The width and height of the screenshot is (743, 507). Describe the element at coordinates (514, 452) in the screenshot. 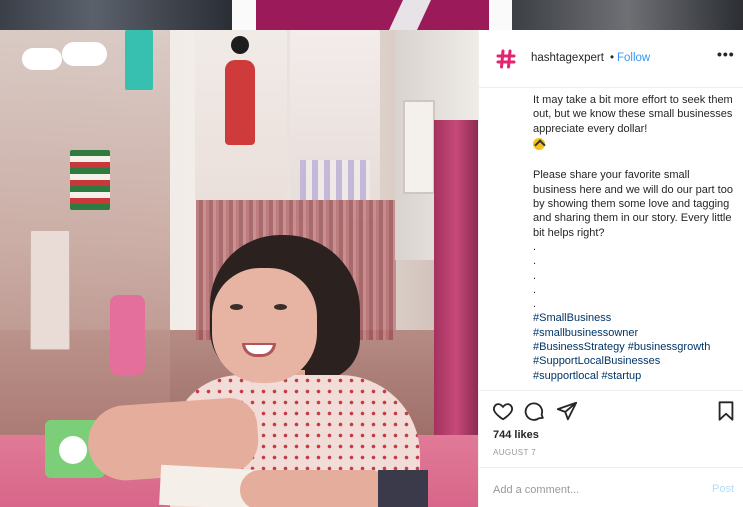

I see `post-date: AUGUST 7` at that location.